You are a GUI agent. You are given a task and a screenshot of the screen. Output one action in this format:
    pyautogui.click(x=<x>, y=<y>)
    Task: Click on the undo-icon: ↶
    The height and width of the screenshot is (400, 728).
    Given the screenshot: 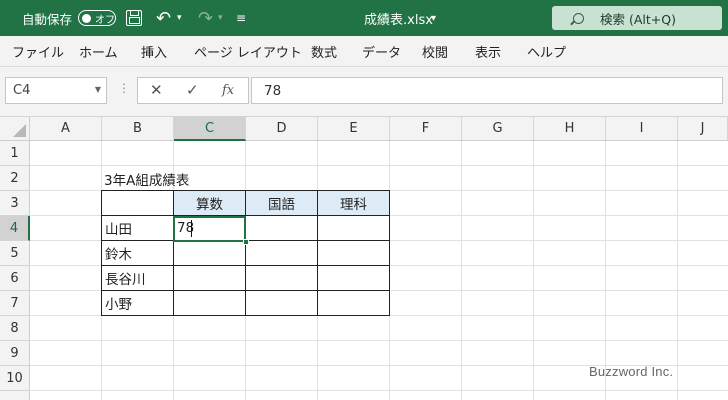 What is the action you would take?
    pyautogui.click(x=163, y=18)
    